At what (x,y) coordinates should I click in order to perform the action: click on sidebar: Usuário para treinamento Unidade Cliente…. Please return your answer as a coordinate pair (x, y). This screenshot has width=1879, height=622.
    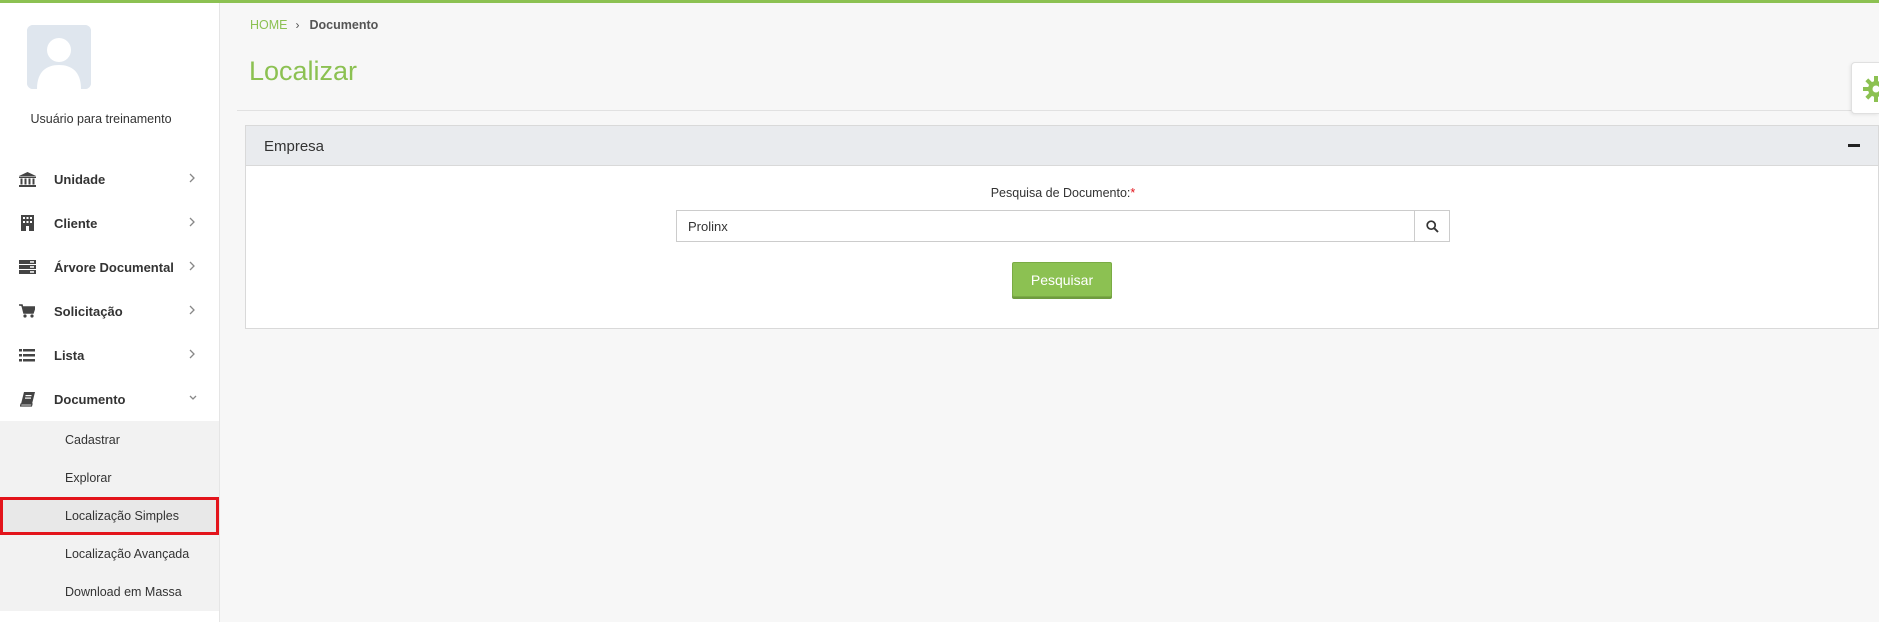
    Looking at the image, I should click on (110, 312).